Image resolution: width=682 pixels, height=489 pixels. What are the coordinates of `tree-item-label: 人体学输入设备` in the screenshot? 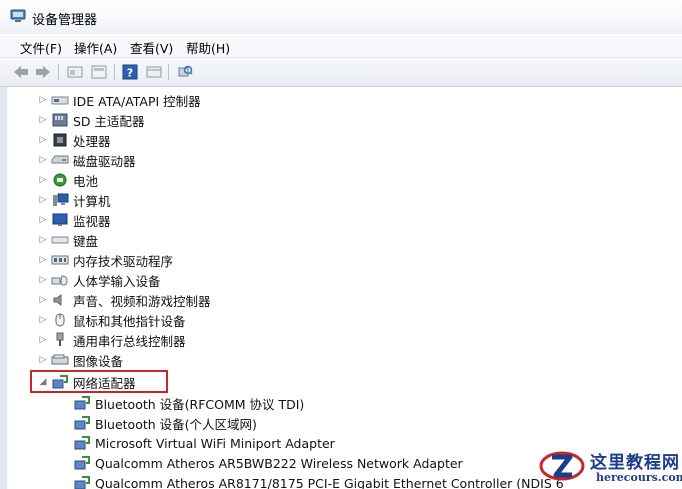 It's located at (117, 281).